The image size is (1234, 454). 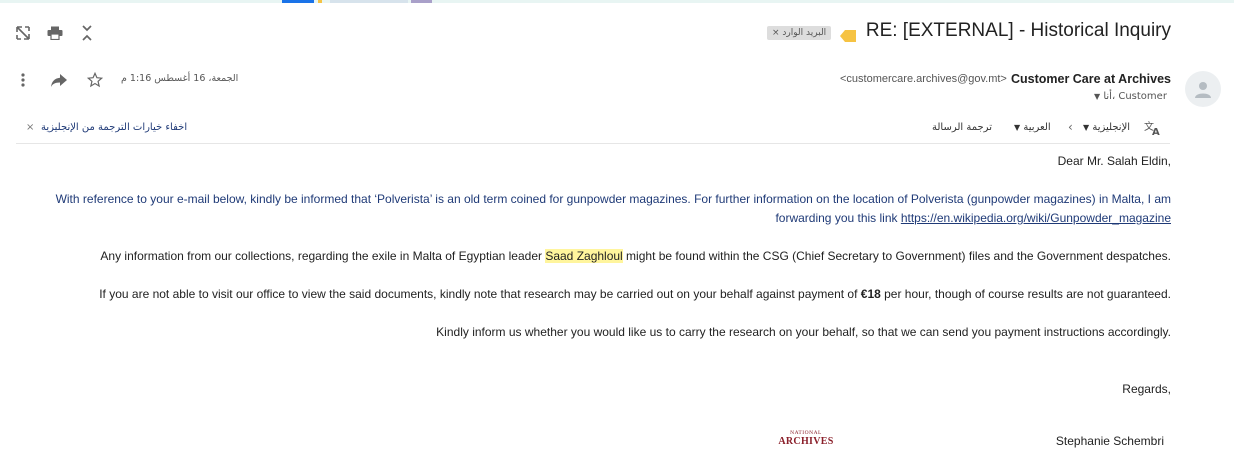 I want to click on translate-message-link: ترجمة الرسالة, so click(x=962, y=127).